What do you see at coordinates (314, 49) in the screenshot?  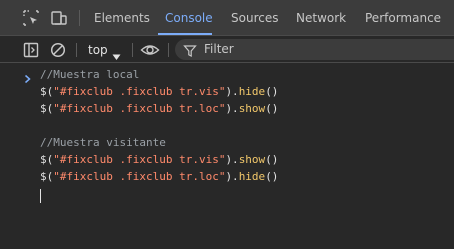 I see `filter-input: Filter` at bounding box center [314, 49].